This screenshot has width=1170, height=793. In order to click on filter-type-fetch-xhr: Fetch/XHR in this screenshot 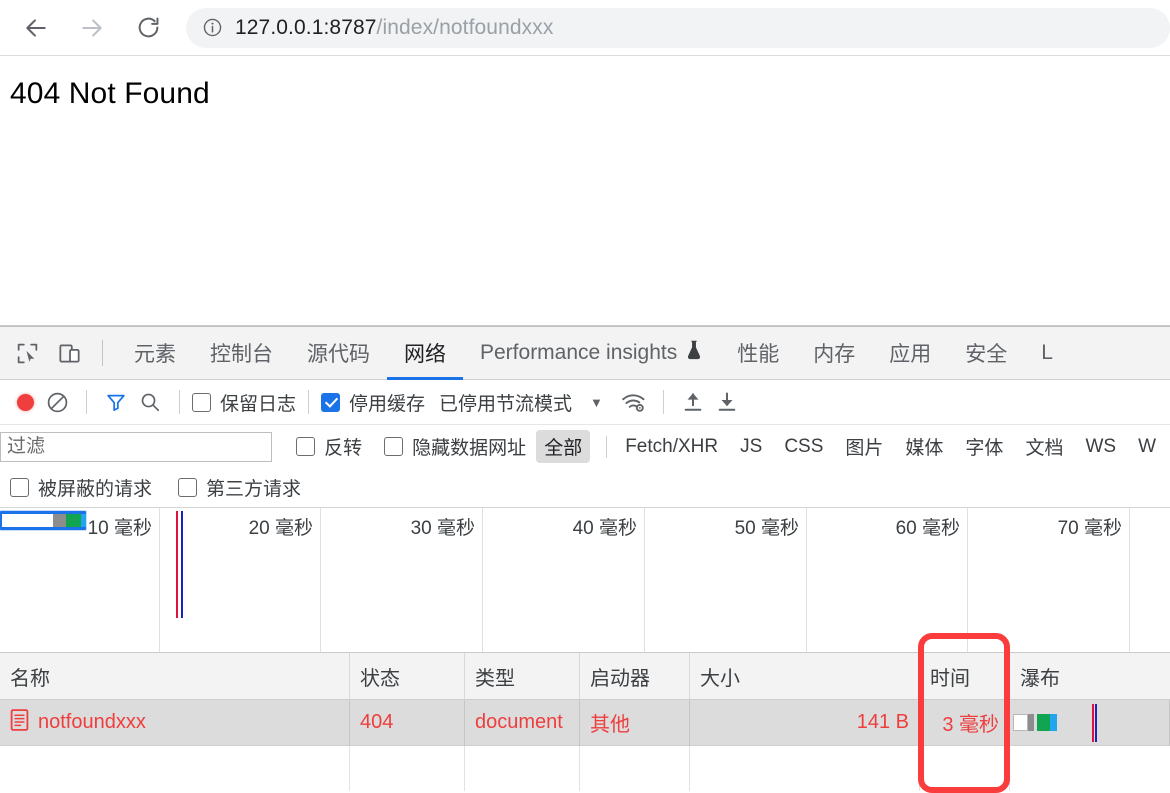, I will do `click(671, 447)`.